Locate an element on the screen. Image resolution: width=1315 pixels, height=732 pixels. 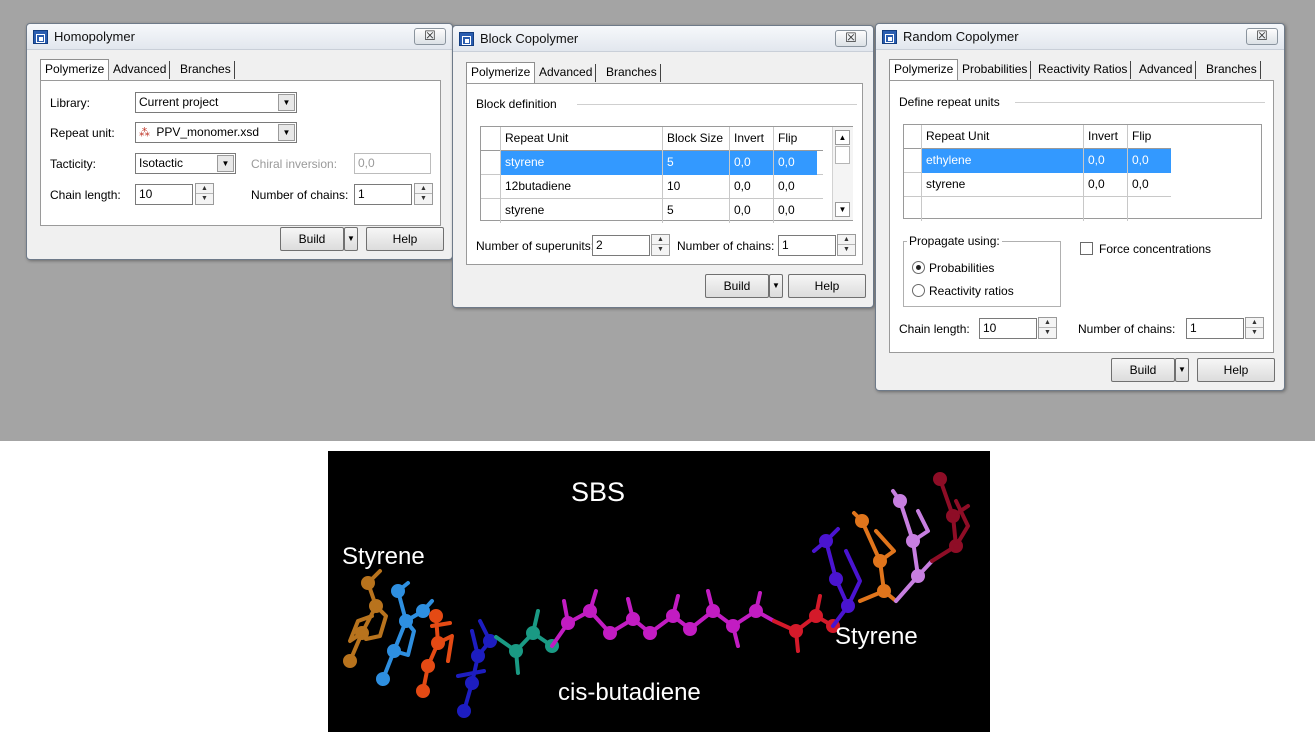
define-repeat-units-label: Define repeat units is located at coordinates (949, 102).